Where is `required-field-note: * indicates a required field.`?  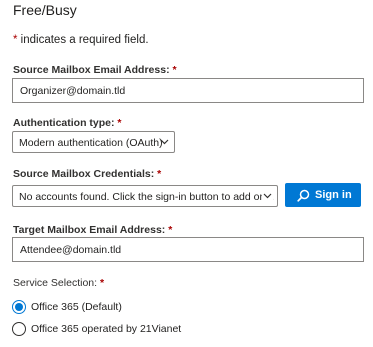
required-field-note: * indicates a required field. is located at coordinates (81, 40).